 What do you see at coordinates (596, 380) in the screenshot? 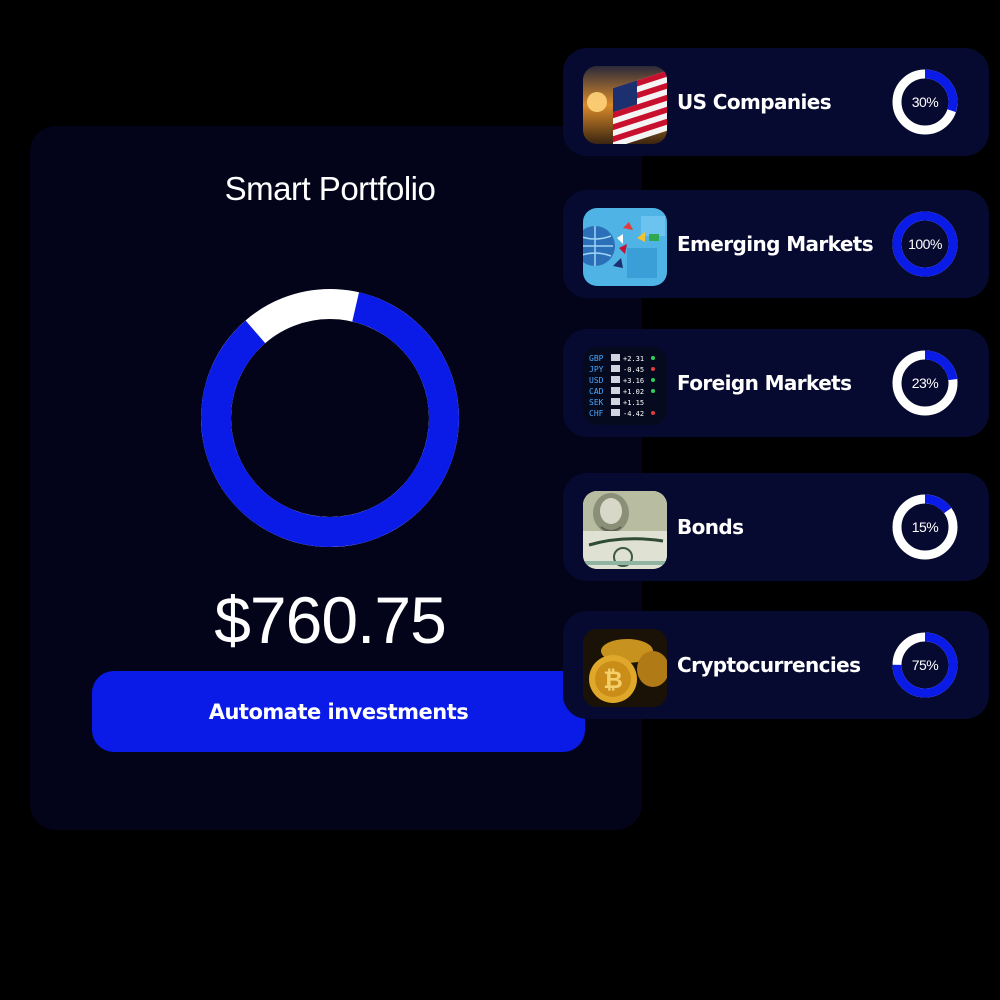
I see `svg-text: USD` at bounding box center [596, 380].